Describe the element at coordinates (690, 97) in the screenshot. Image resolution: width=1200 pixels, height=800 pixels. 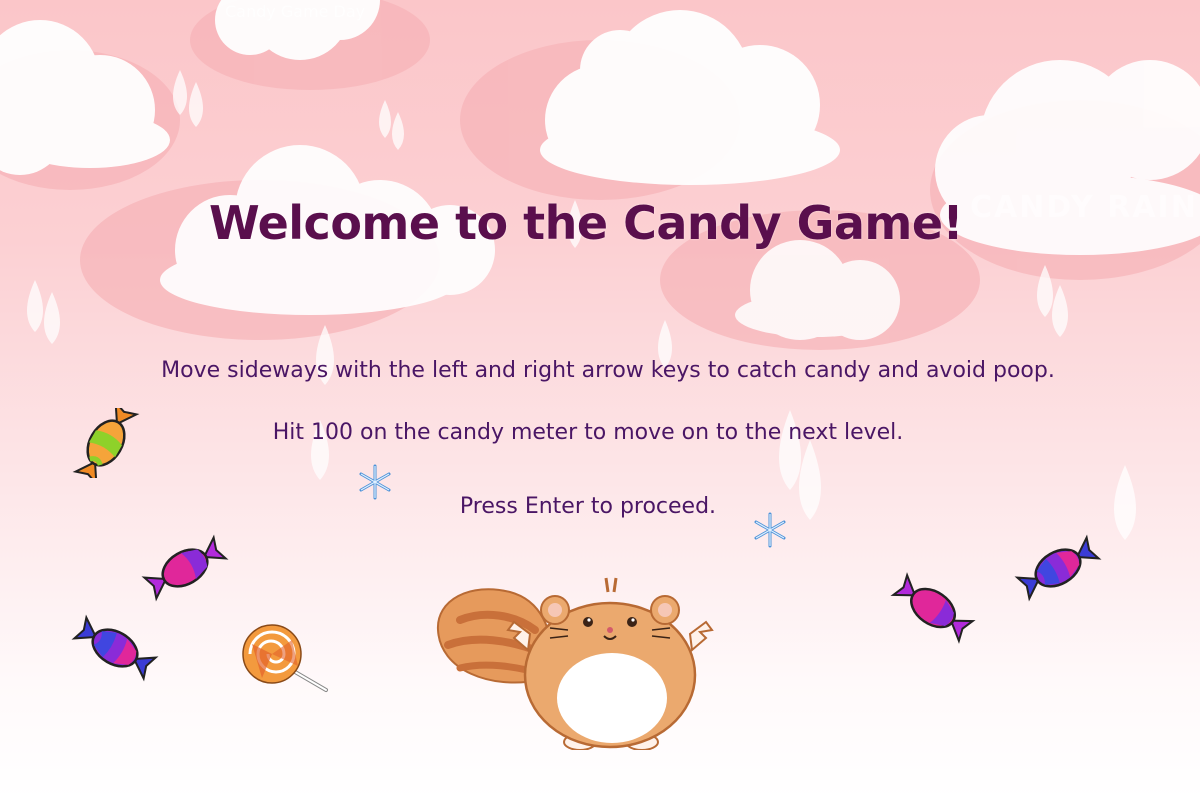
I see `cloud-center` at that location.